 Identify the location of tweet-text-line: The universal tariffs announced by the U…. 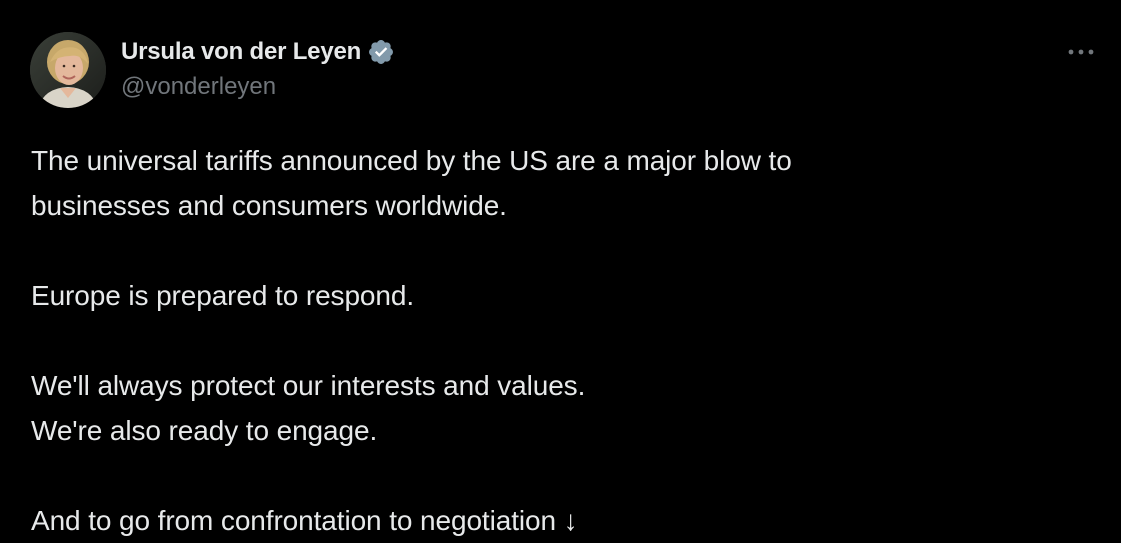
(411, 160).